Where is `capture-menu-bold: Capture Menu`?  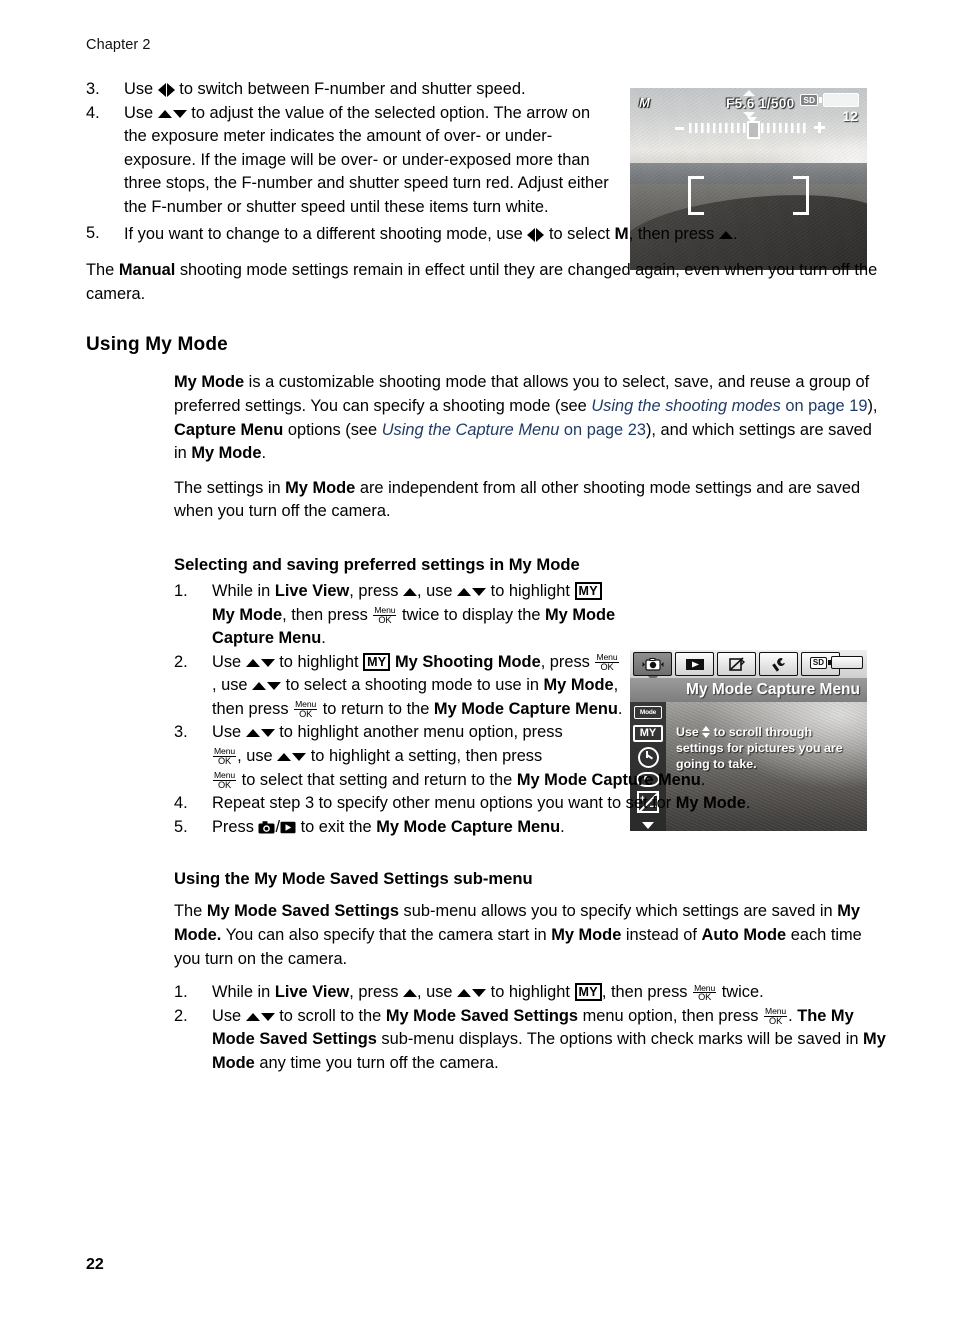 capture-menu-bold: Capture Menu is located at coordinates (229, 429).